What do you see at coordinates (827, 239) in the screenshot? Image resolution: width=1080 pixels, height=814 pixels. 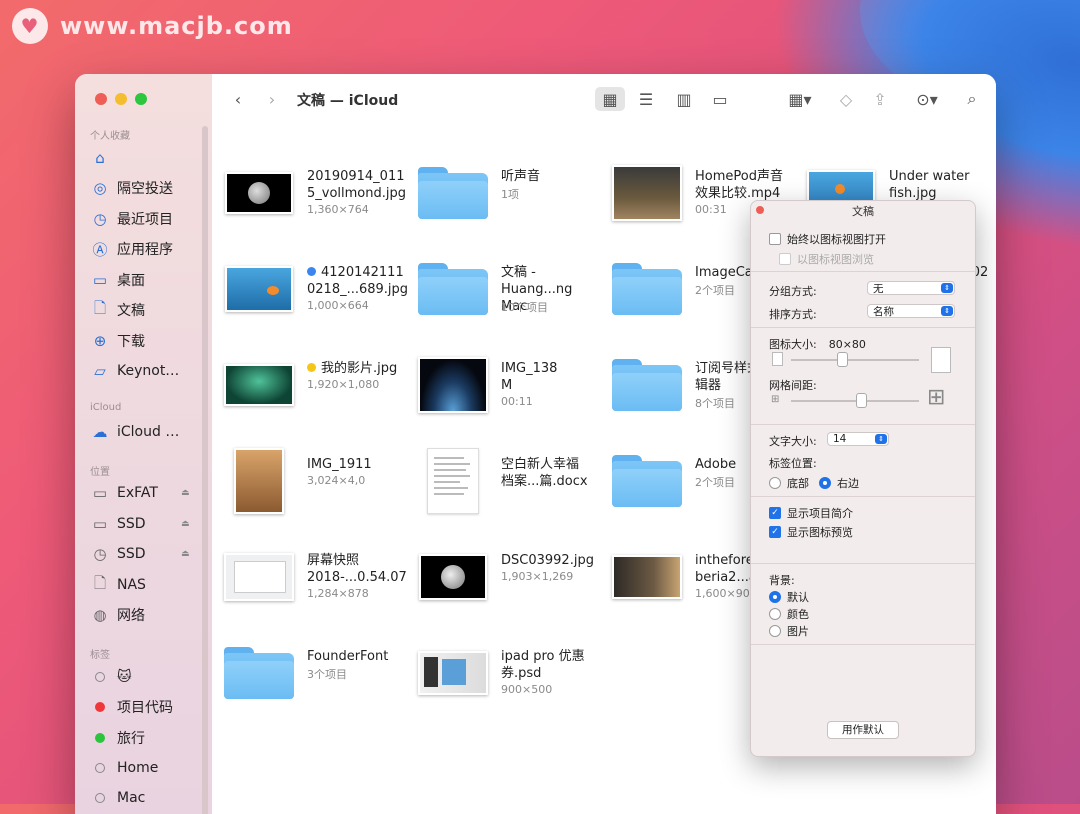 I see `always-icon-view-option: 始终以图标视图打开` at bounding box center [827, 239].